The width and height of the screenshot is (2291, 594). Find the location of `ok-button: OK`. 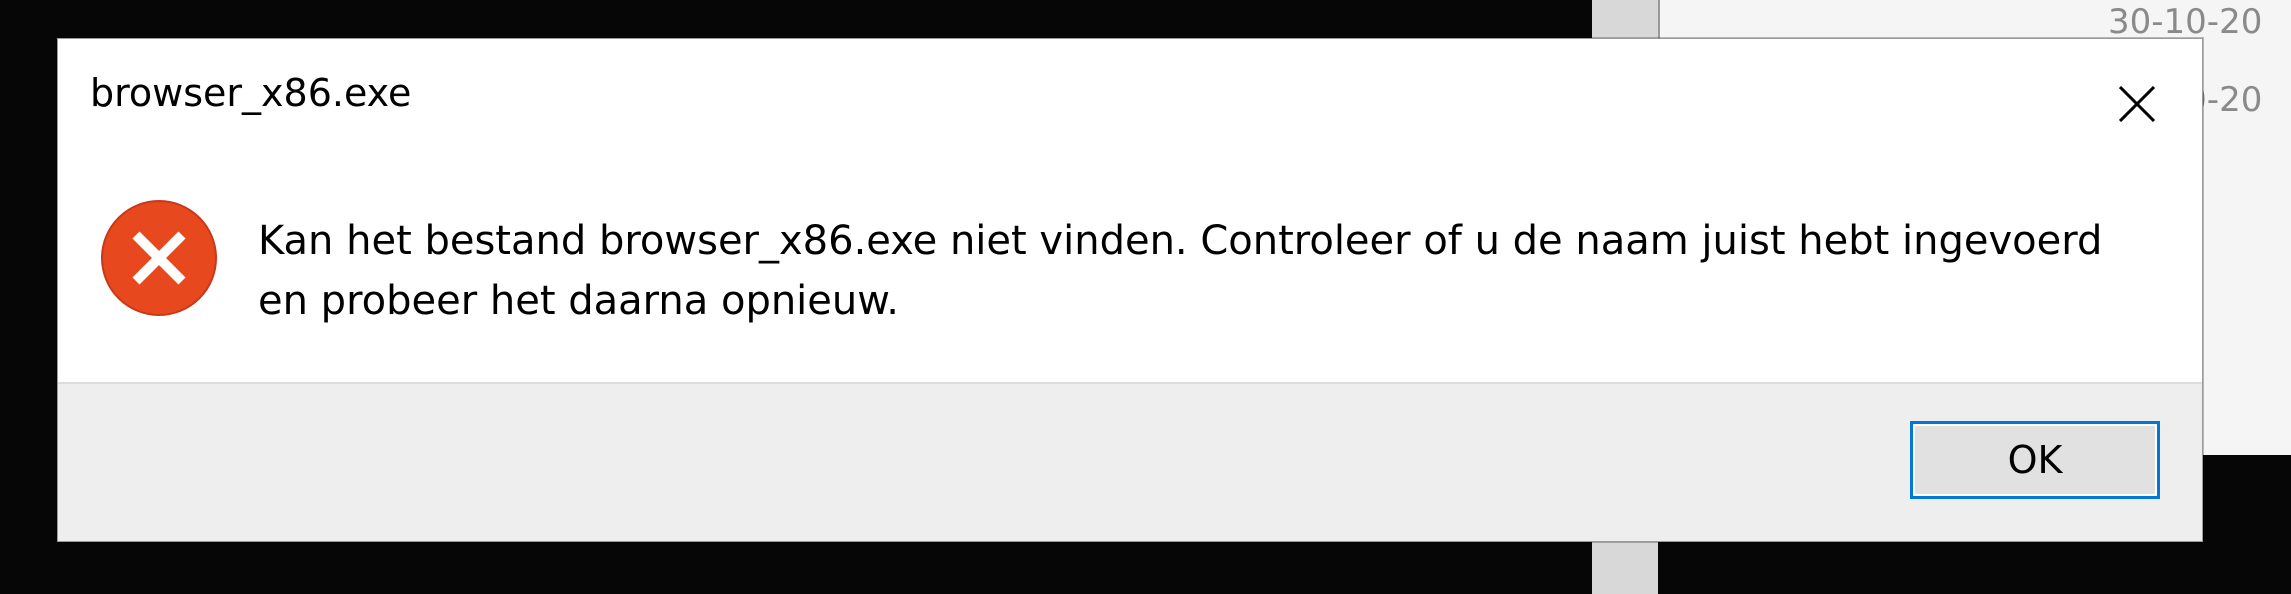

ok-button: OK is located at coordinates (2035, 460).